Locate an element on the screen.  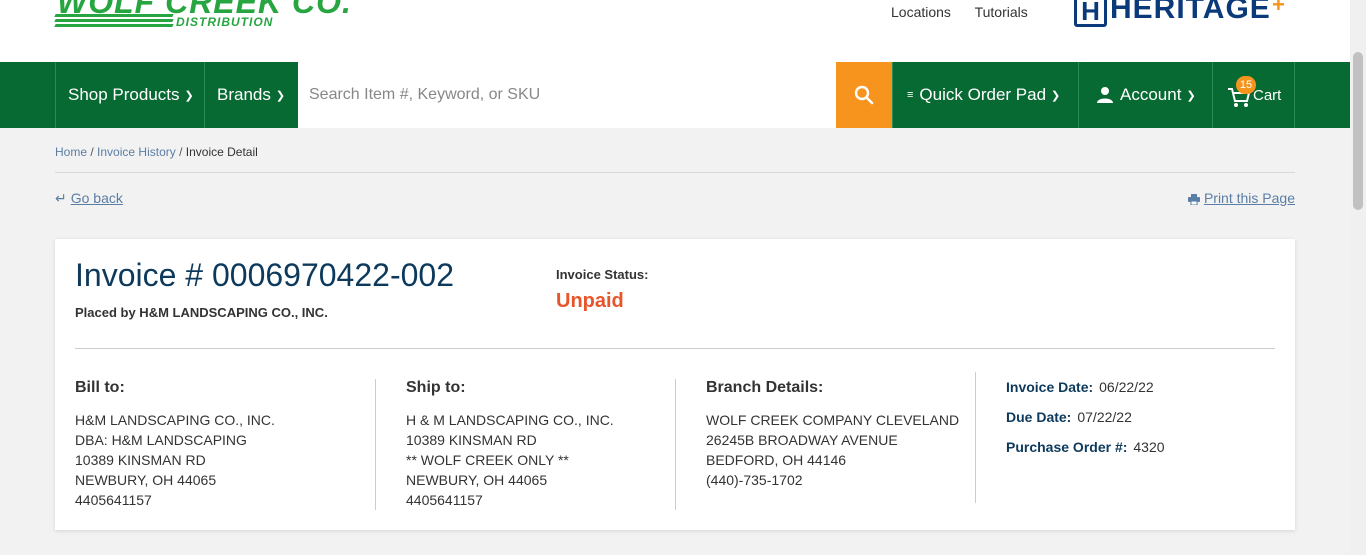
purchase-order-value: 4320 is located at coordinates (1149, 447).